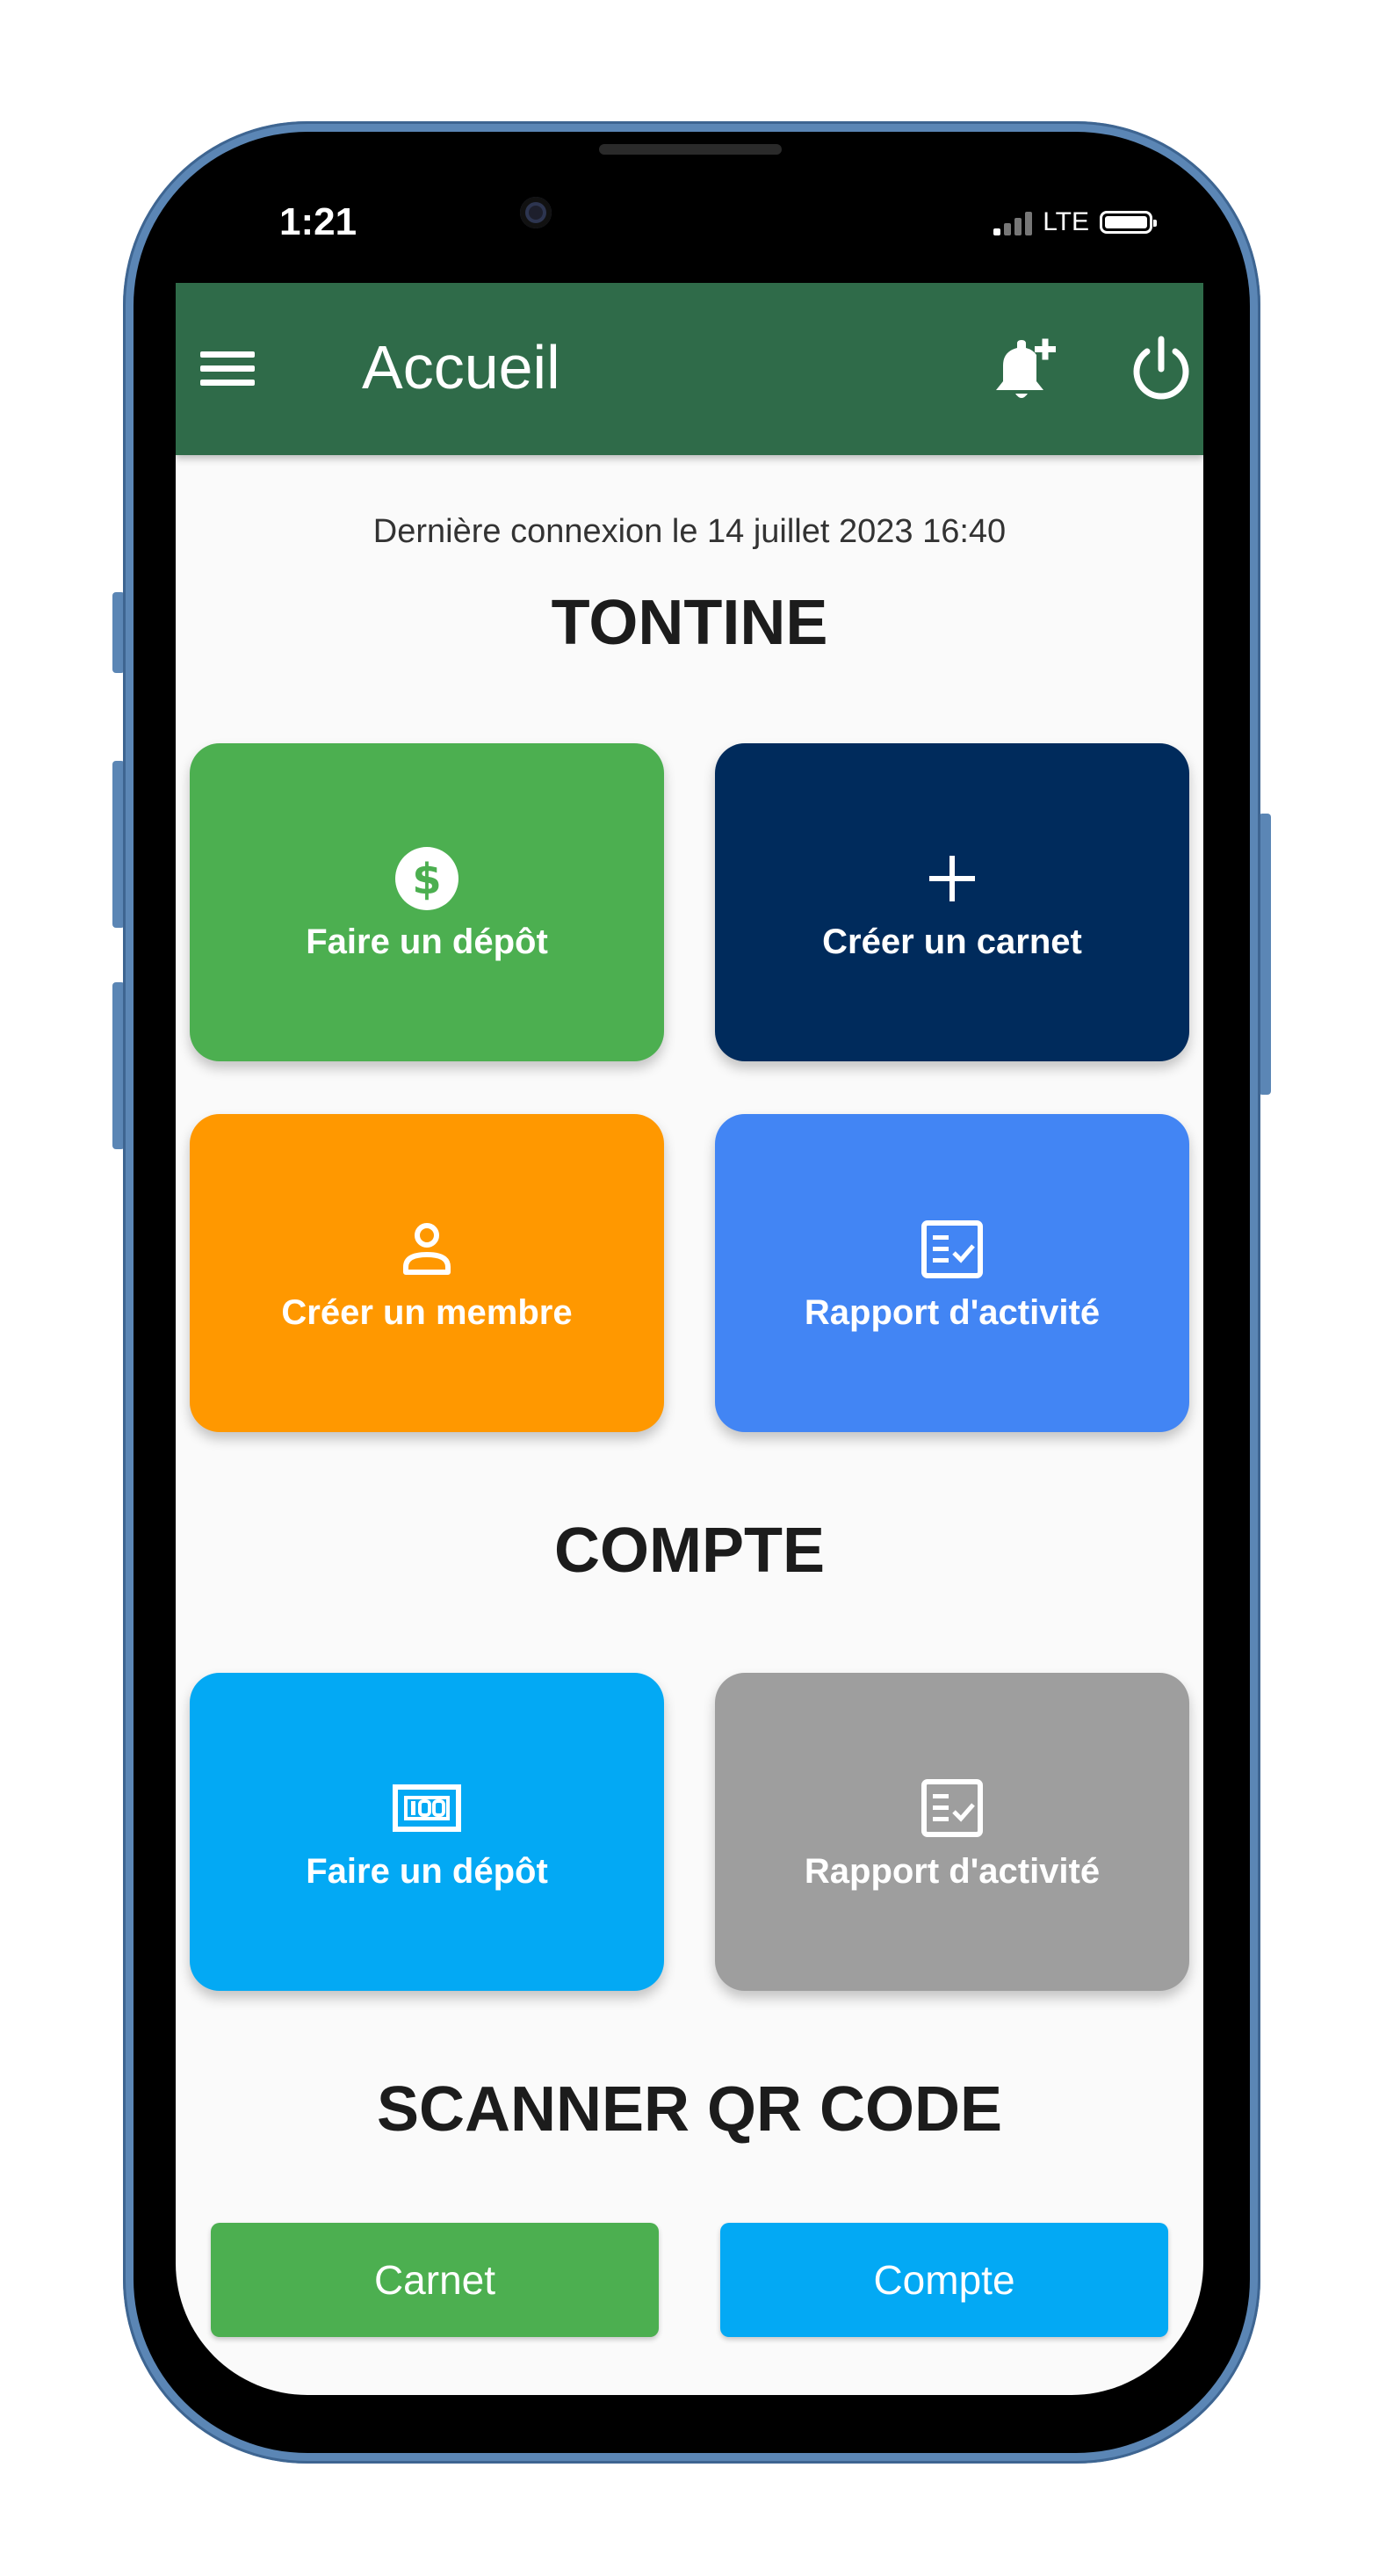 The image size is (1379, 2576). I want to click on menu-icon, so click(228, 369).